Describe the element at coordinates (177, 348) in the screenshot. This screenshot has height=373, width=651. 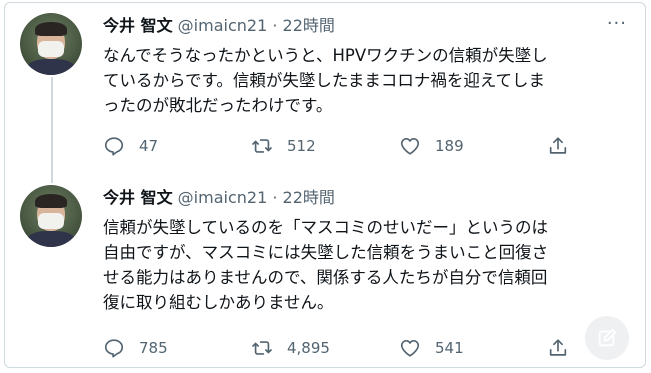
I see `reply-button: 785` at that location.